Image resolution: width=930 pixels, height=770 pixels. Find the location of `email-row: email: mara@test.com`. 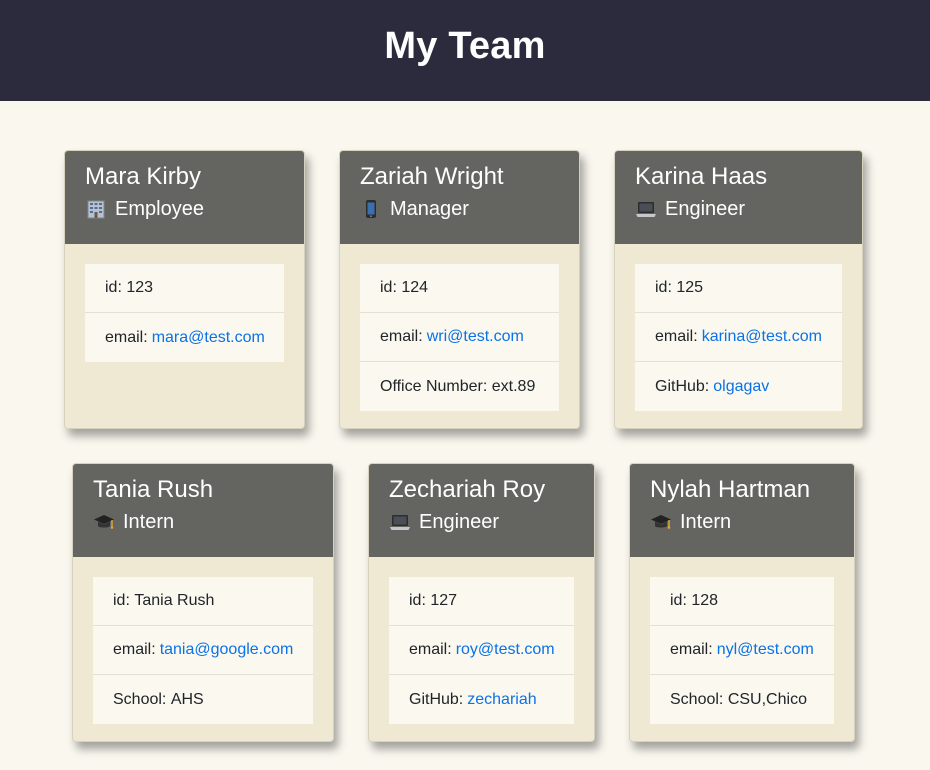

email-row: email: mara@test.com is located at coordinates (184, 337).